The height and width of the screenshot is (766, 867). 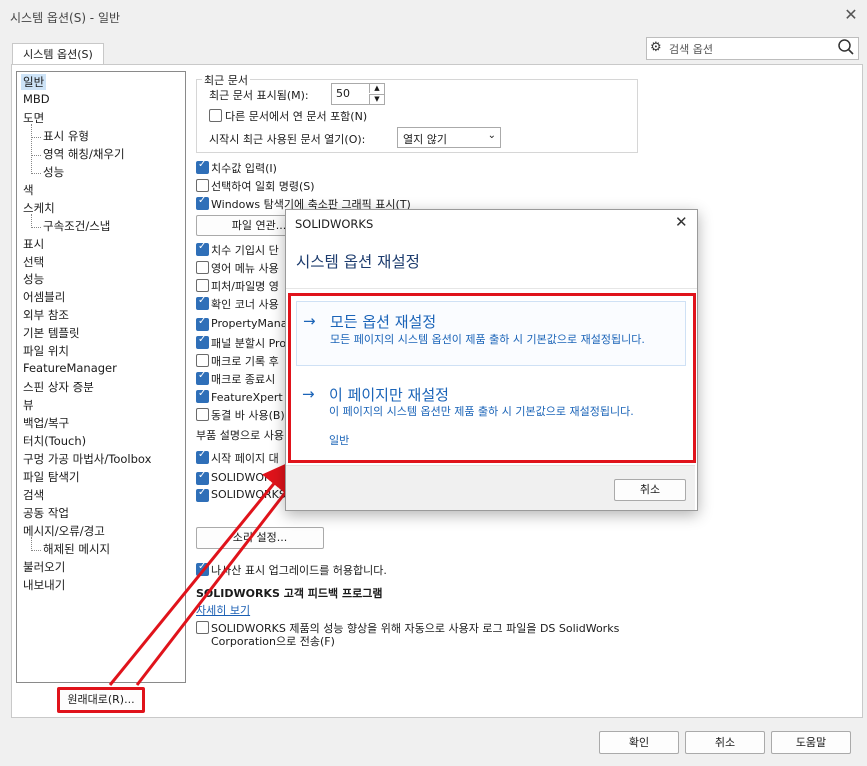 What do you see at coordinates (339, 440) in the screenshot?
I see `reset-page-name: 일반` at bounding box center [339, 440].